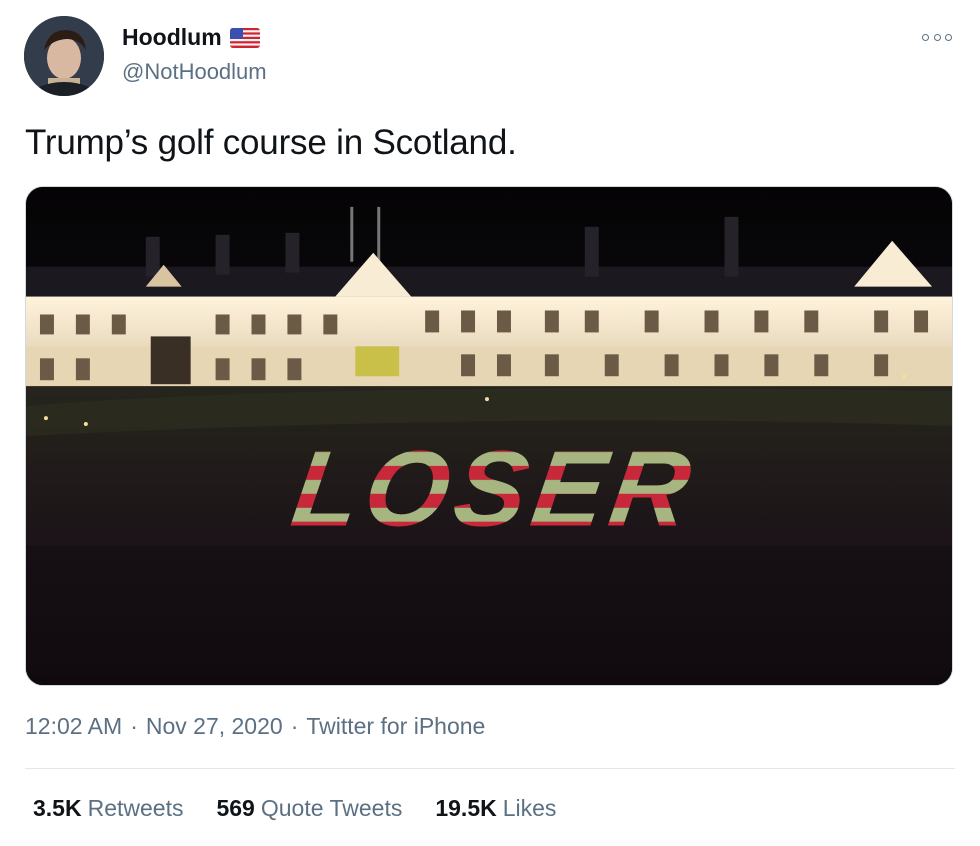 The image size is (980, 846). What do you see at coordinates (937, 37) in the screenshot?
I see `more-options-icon` at bounding box center [937, 37].